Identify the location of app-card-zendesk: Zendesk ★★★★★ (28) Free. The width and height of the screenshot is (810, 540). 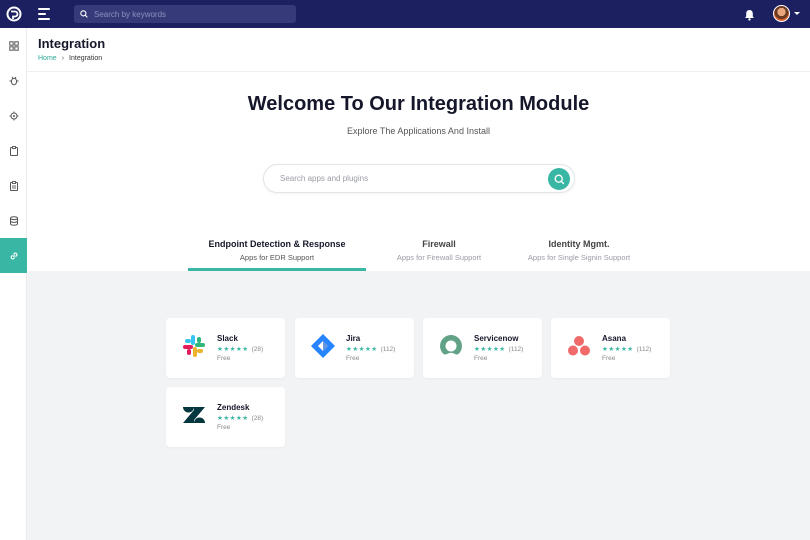
(225, 417).